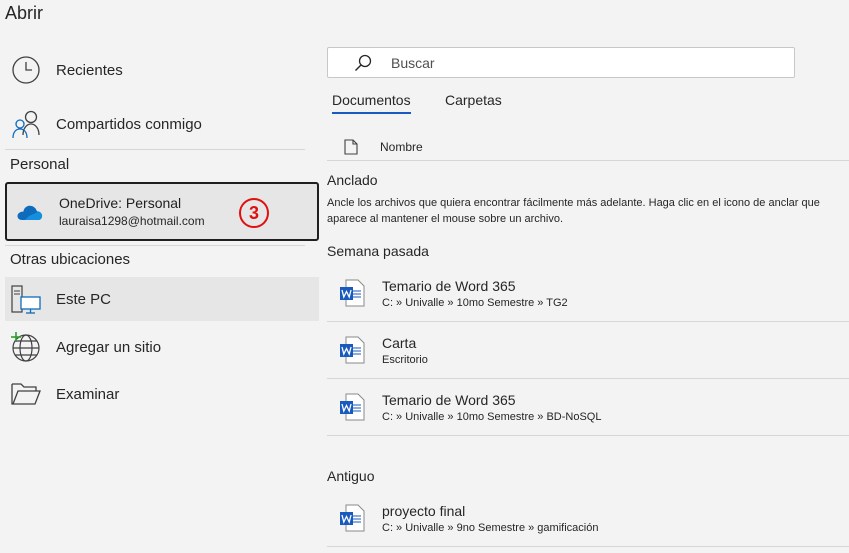  Describe the element at coordinates (363, 63) in the screenshot. I see `search-icon` at that location.